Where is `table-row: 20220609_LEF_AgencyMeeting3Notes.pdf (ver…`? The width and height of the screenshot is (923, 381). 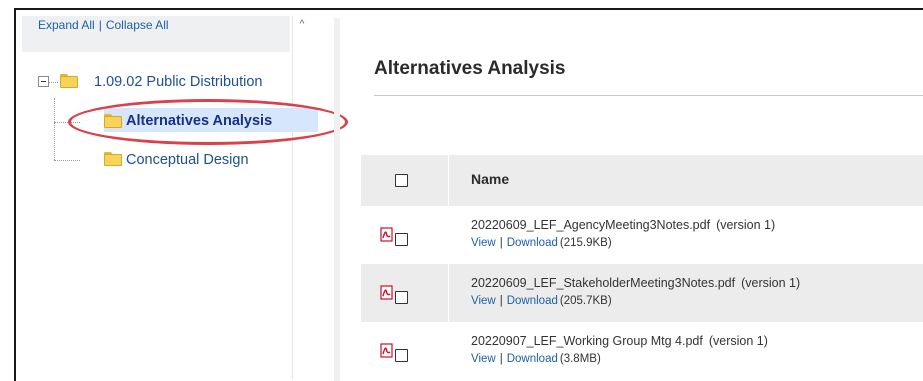
table-row: 20220609_LEF_AgencyMeeting3Notes.pdf (ver… is located at coordinates (642, 235).